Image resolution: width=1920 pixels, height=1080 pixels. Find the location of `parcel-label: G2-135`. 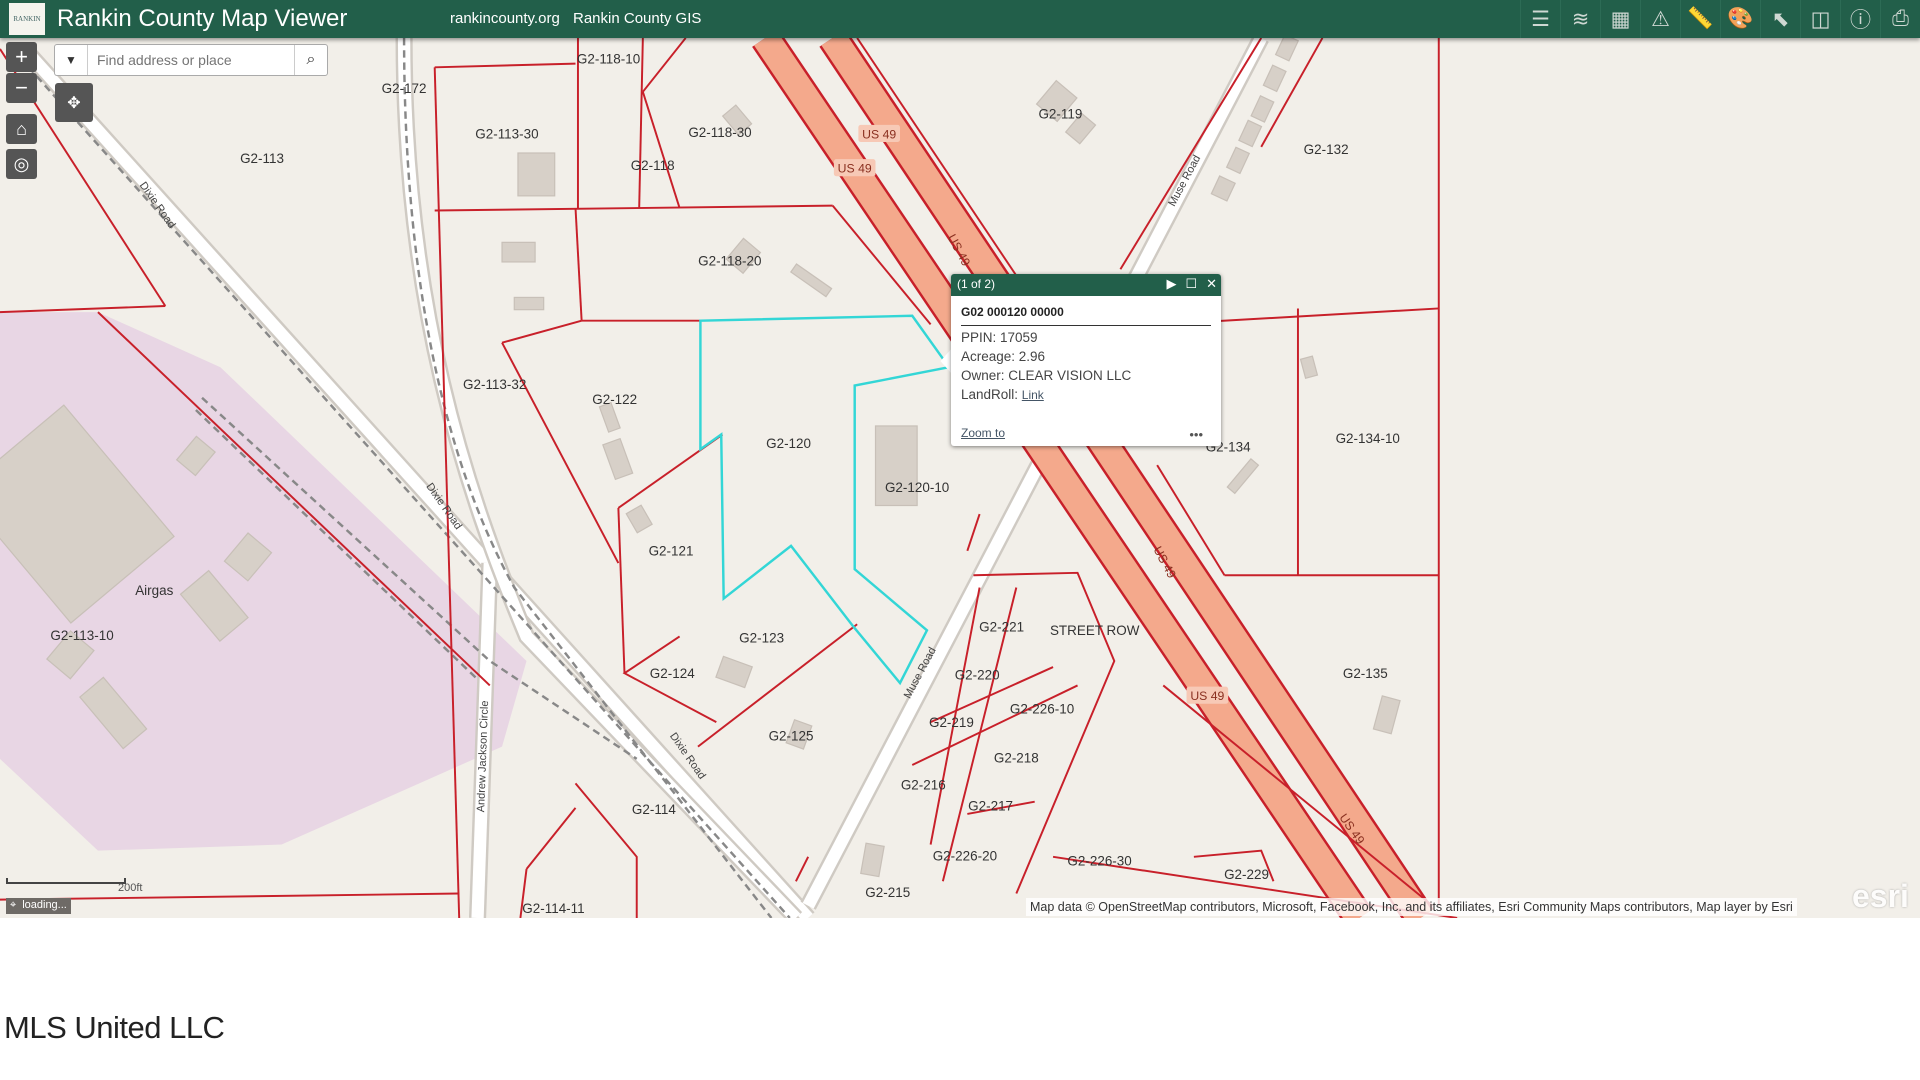

parcel-label: G2-135 is located at coordinates (1365, 673).